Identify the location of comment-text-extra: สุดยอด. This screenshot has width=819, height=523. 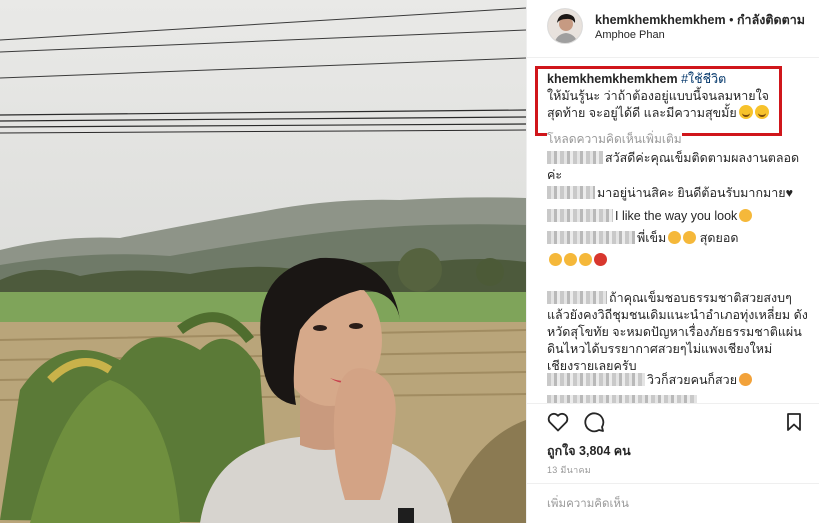
(719, 238).